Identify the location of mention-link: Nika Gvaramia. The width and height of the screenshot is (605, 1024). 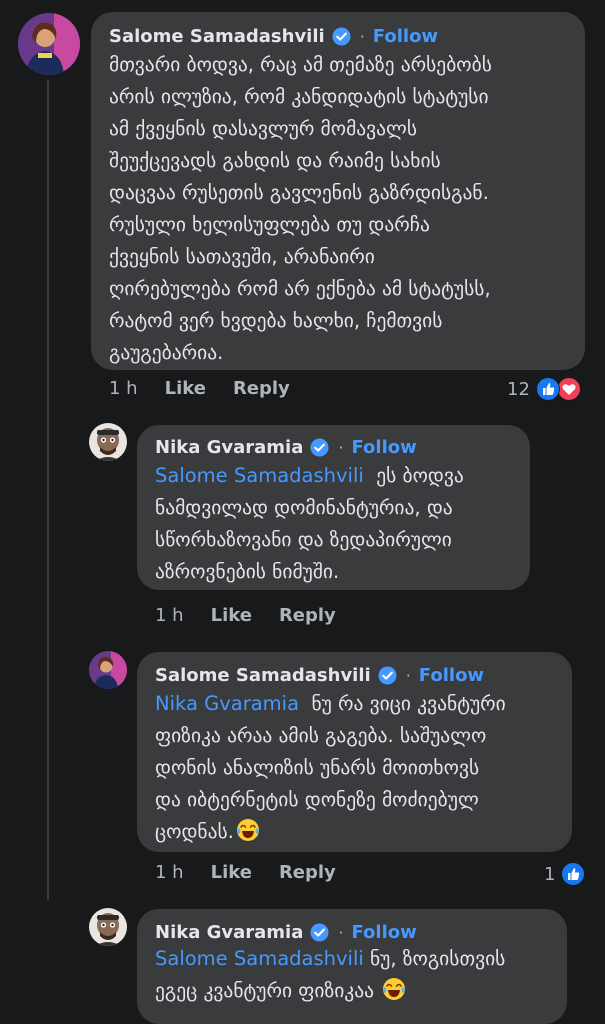
(227, 703).